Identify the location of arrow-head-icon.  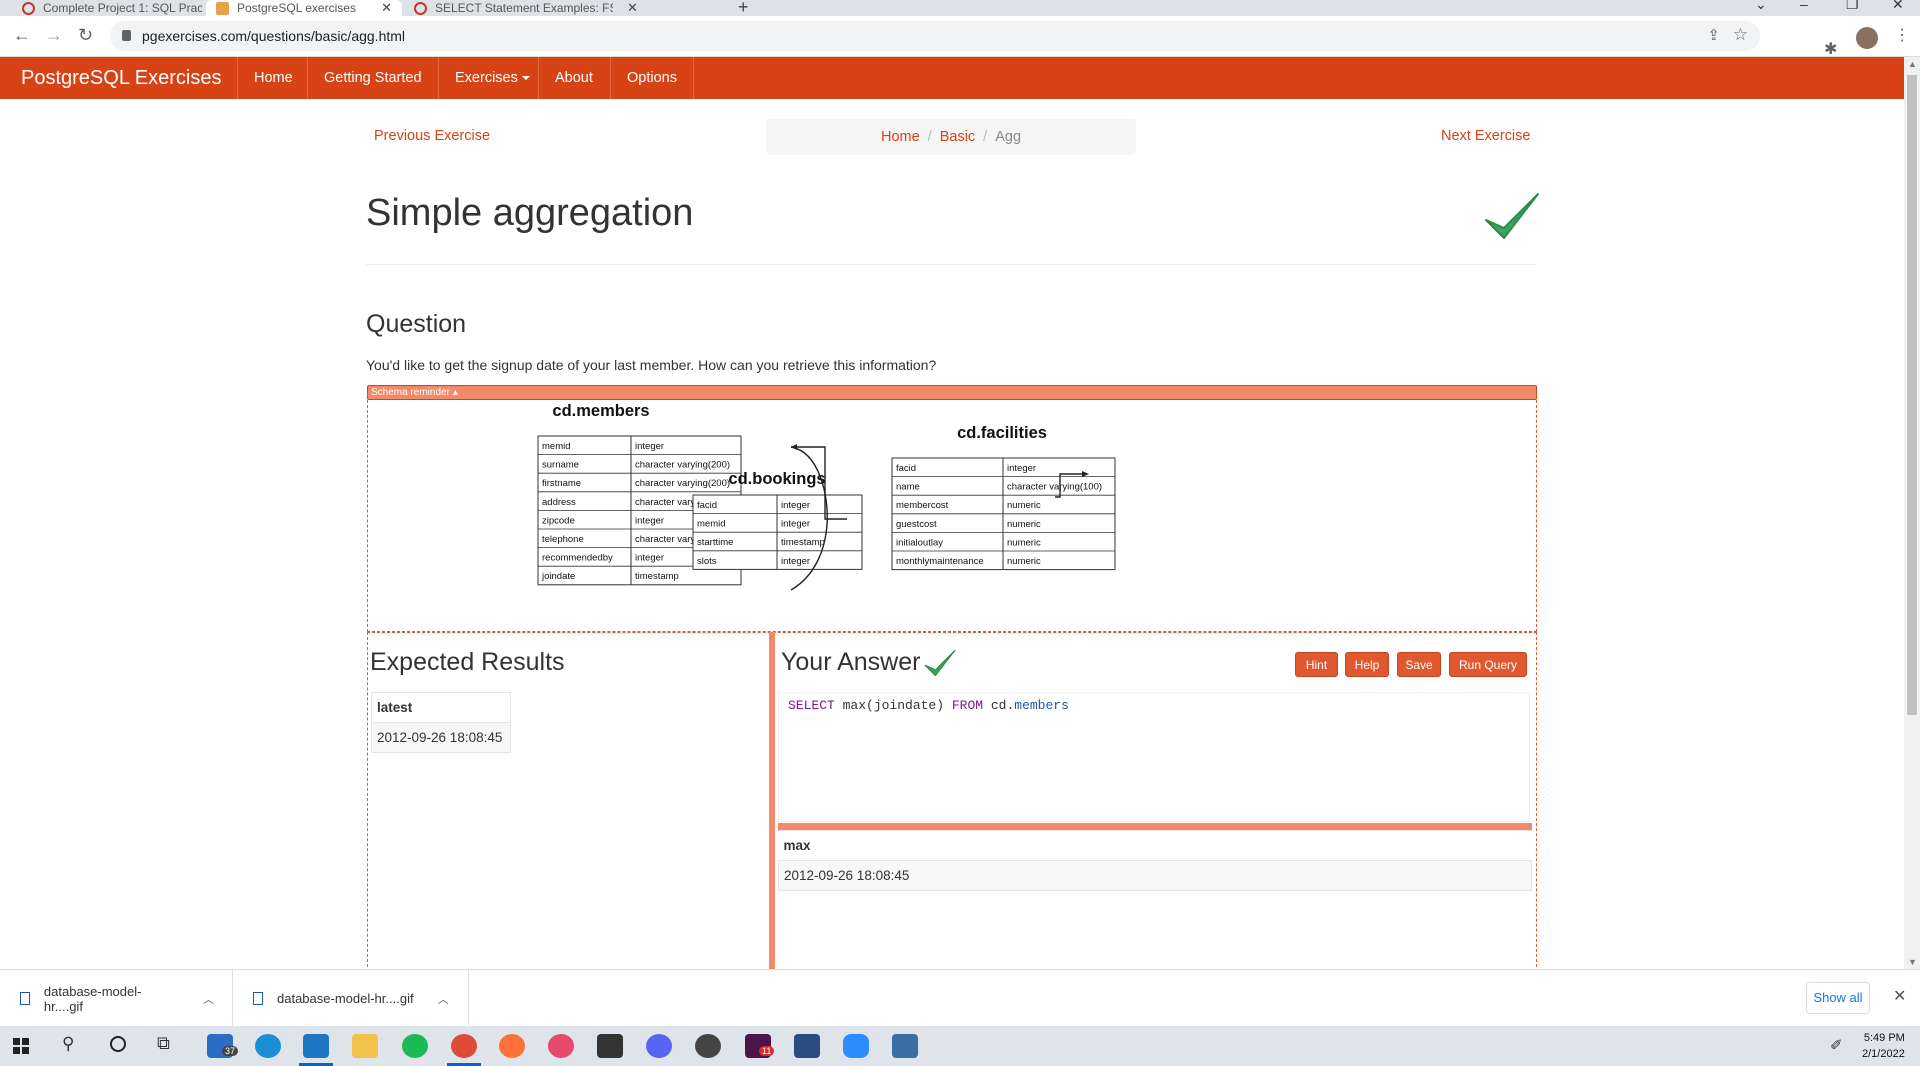
(794, 447).